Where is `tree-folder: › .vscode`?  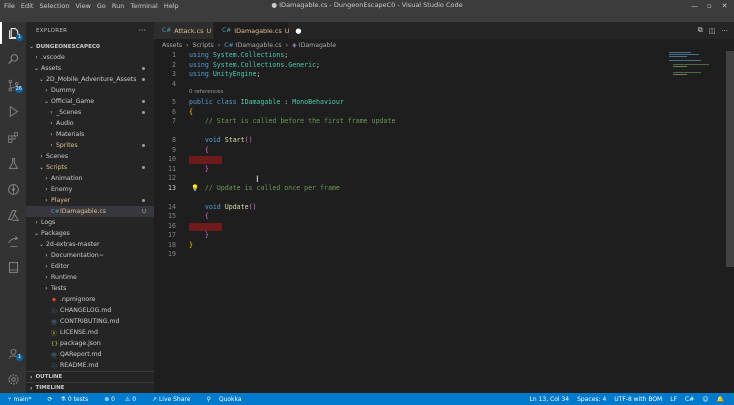
tree-folder: › .vscode is located at coordinates (90, 57).